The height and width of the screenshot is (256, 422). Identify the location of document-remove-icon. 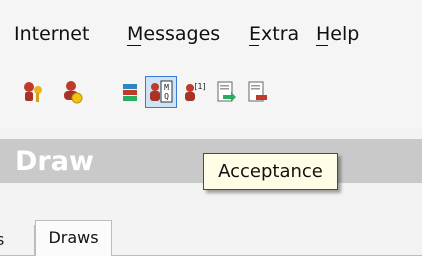
(257, 91).